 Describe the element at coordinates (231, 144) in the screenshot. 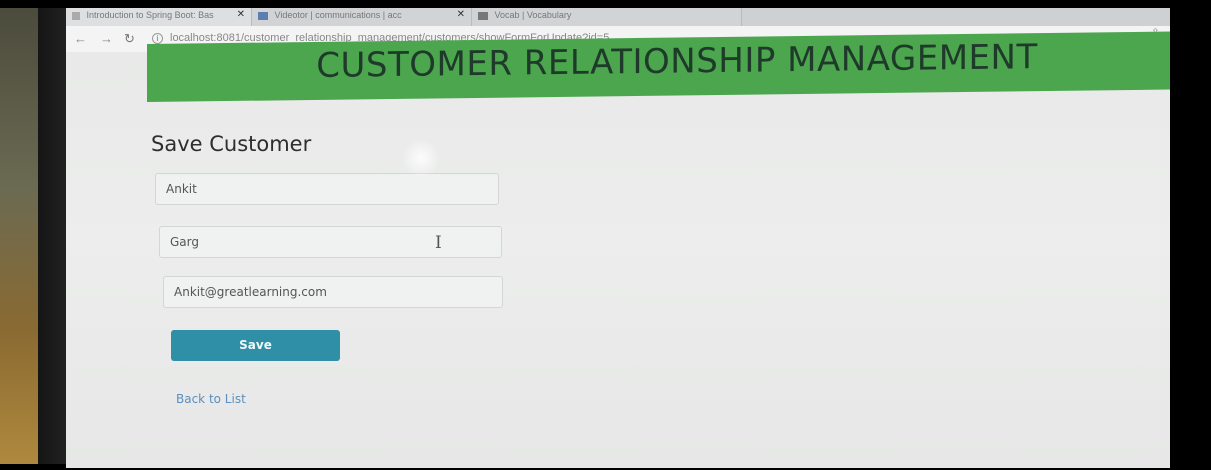

I see `form-heading: Save Customer` at that location.